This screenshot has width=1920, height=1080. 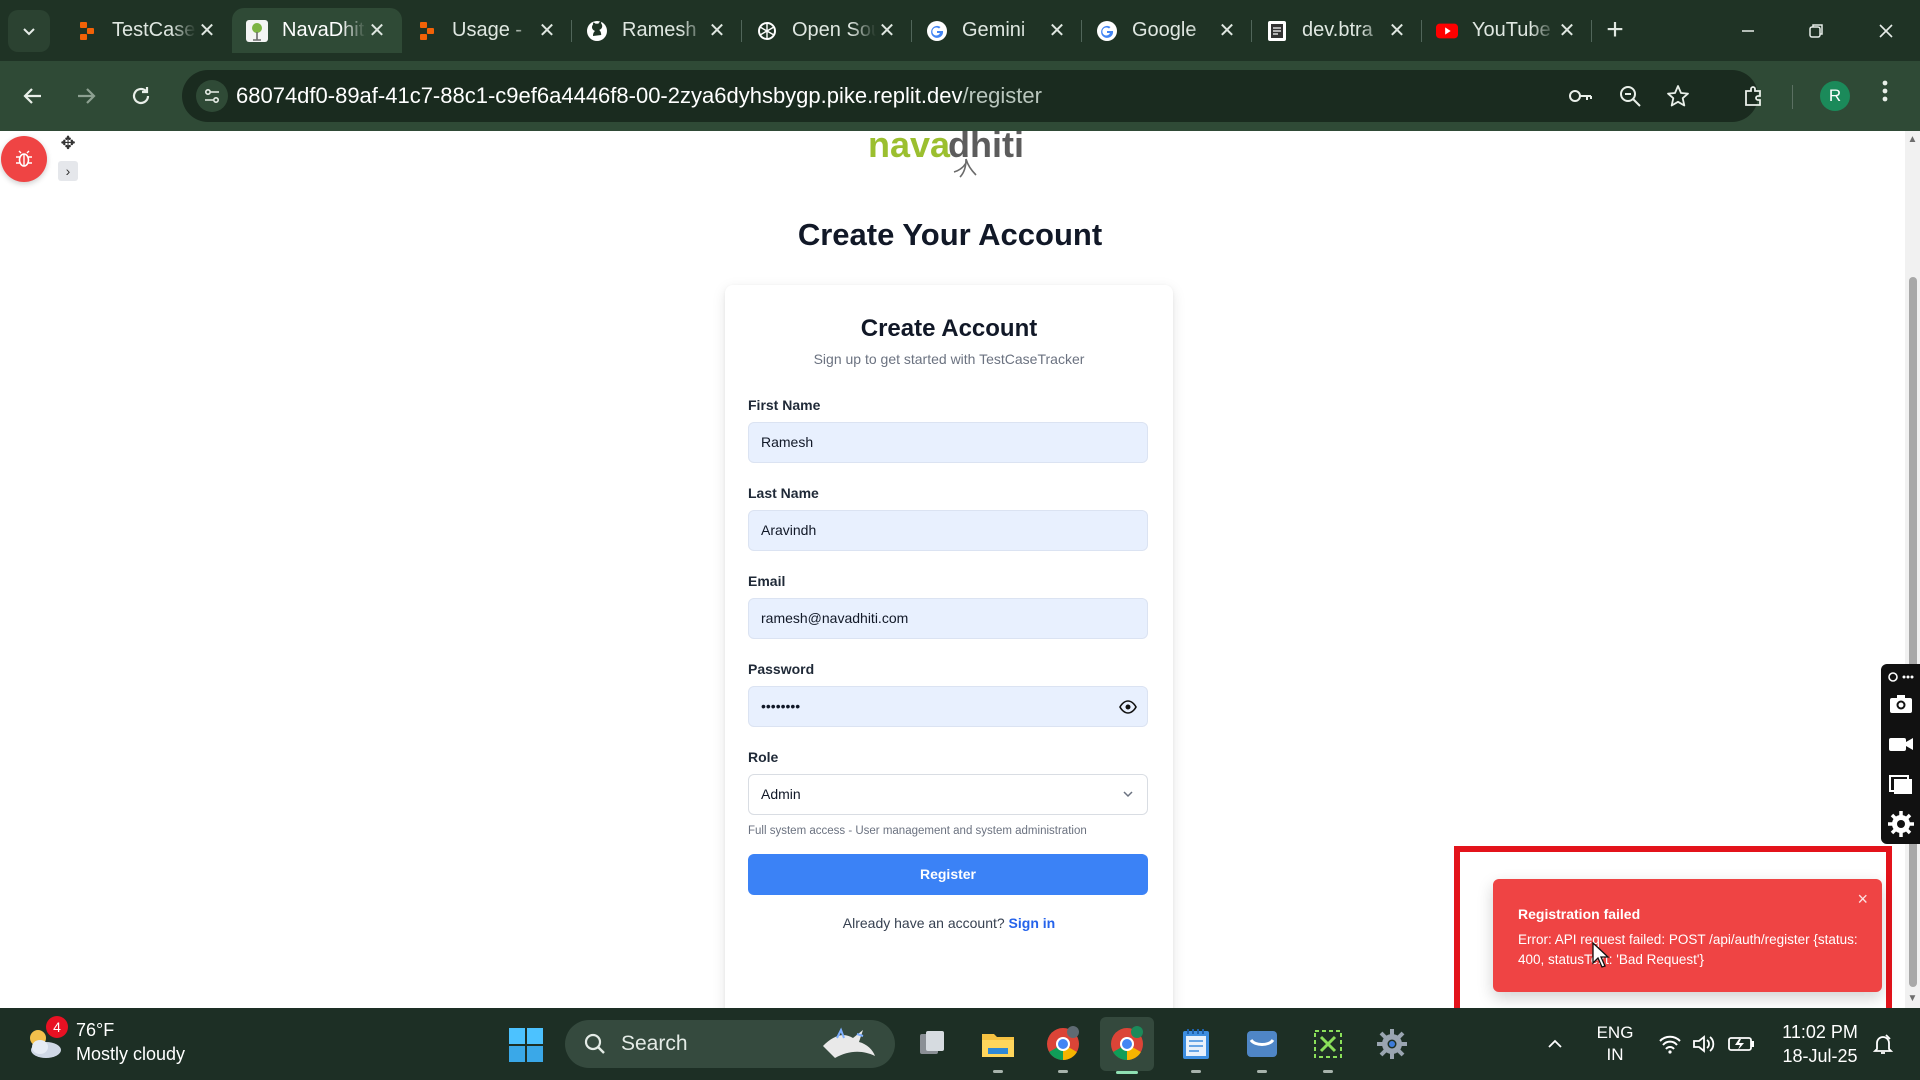 I want to click on mouse-cursor-icon, so click(x=1601, y=955).